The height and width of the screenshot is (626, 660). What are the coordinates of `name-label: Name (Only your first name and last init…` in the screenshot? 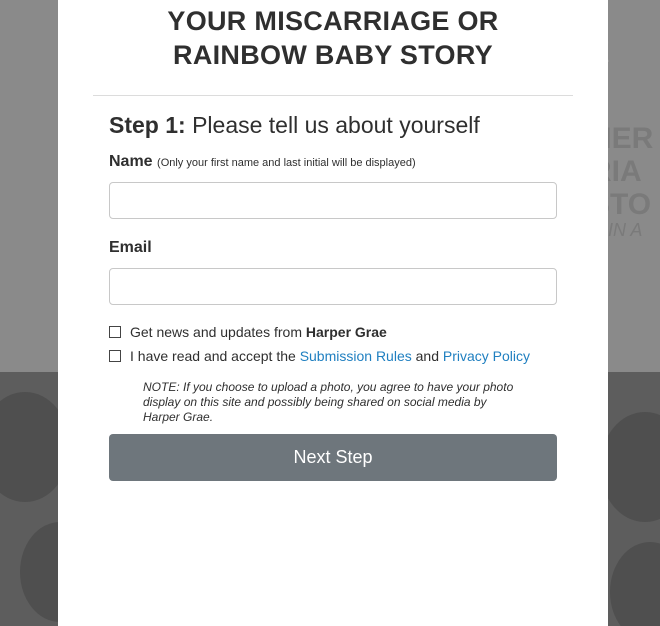 It's located at (262, 162).